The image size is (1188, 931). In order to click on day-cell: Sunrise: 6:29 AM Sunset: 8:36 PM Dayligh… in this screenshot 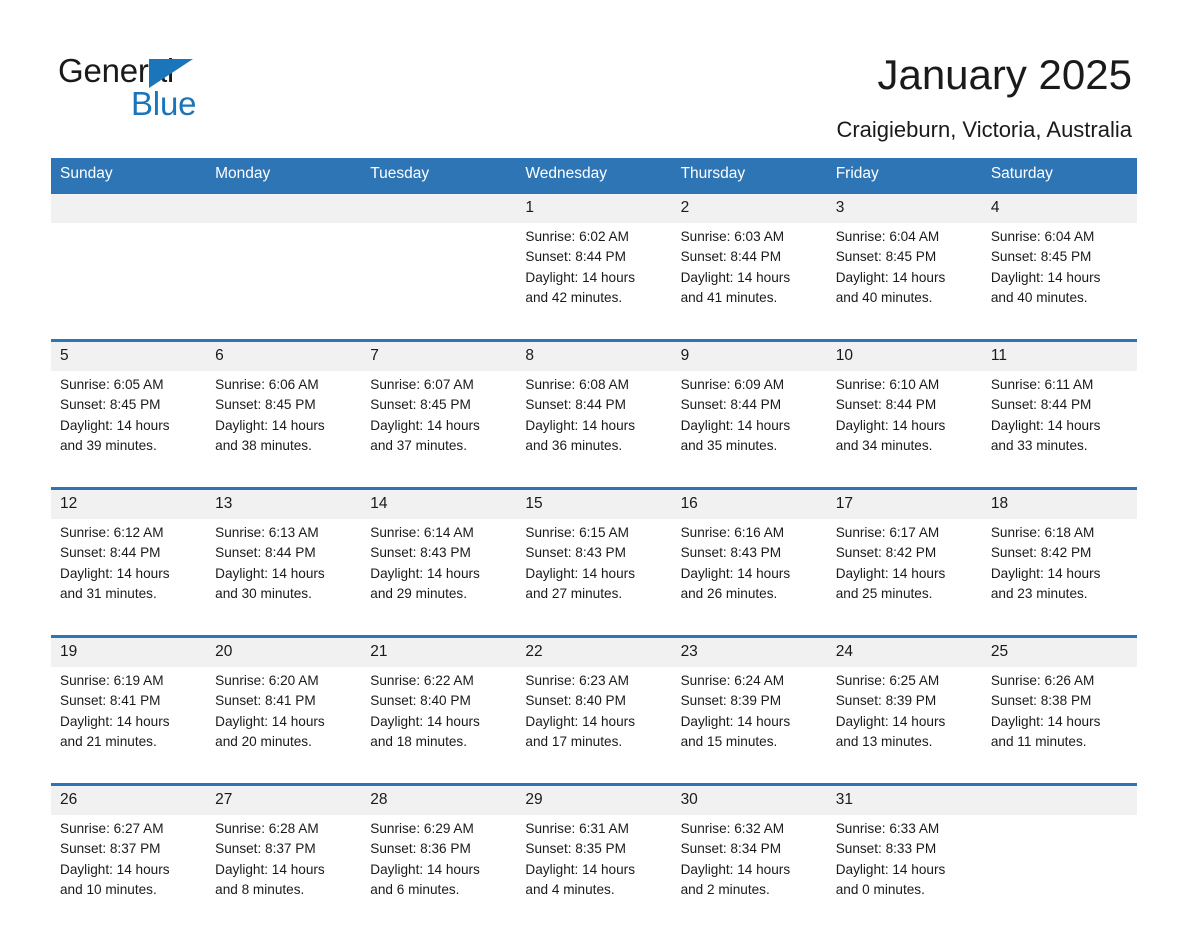, I will do `click(438, 873)`.